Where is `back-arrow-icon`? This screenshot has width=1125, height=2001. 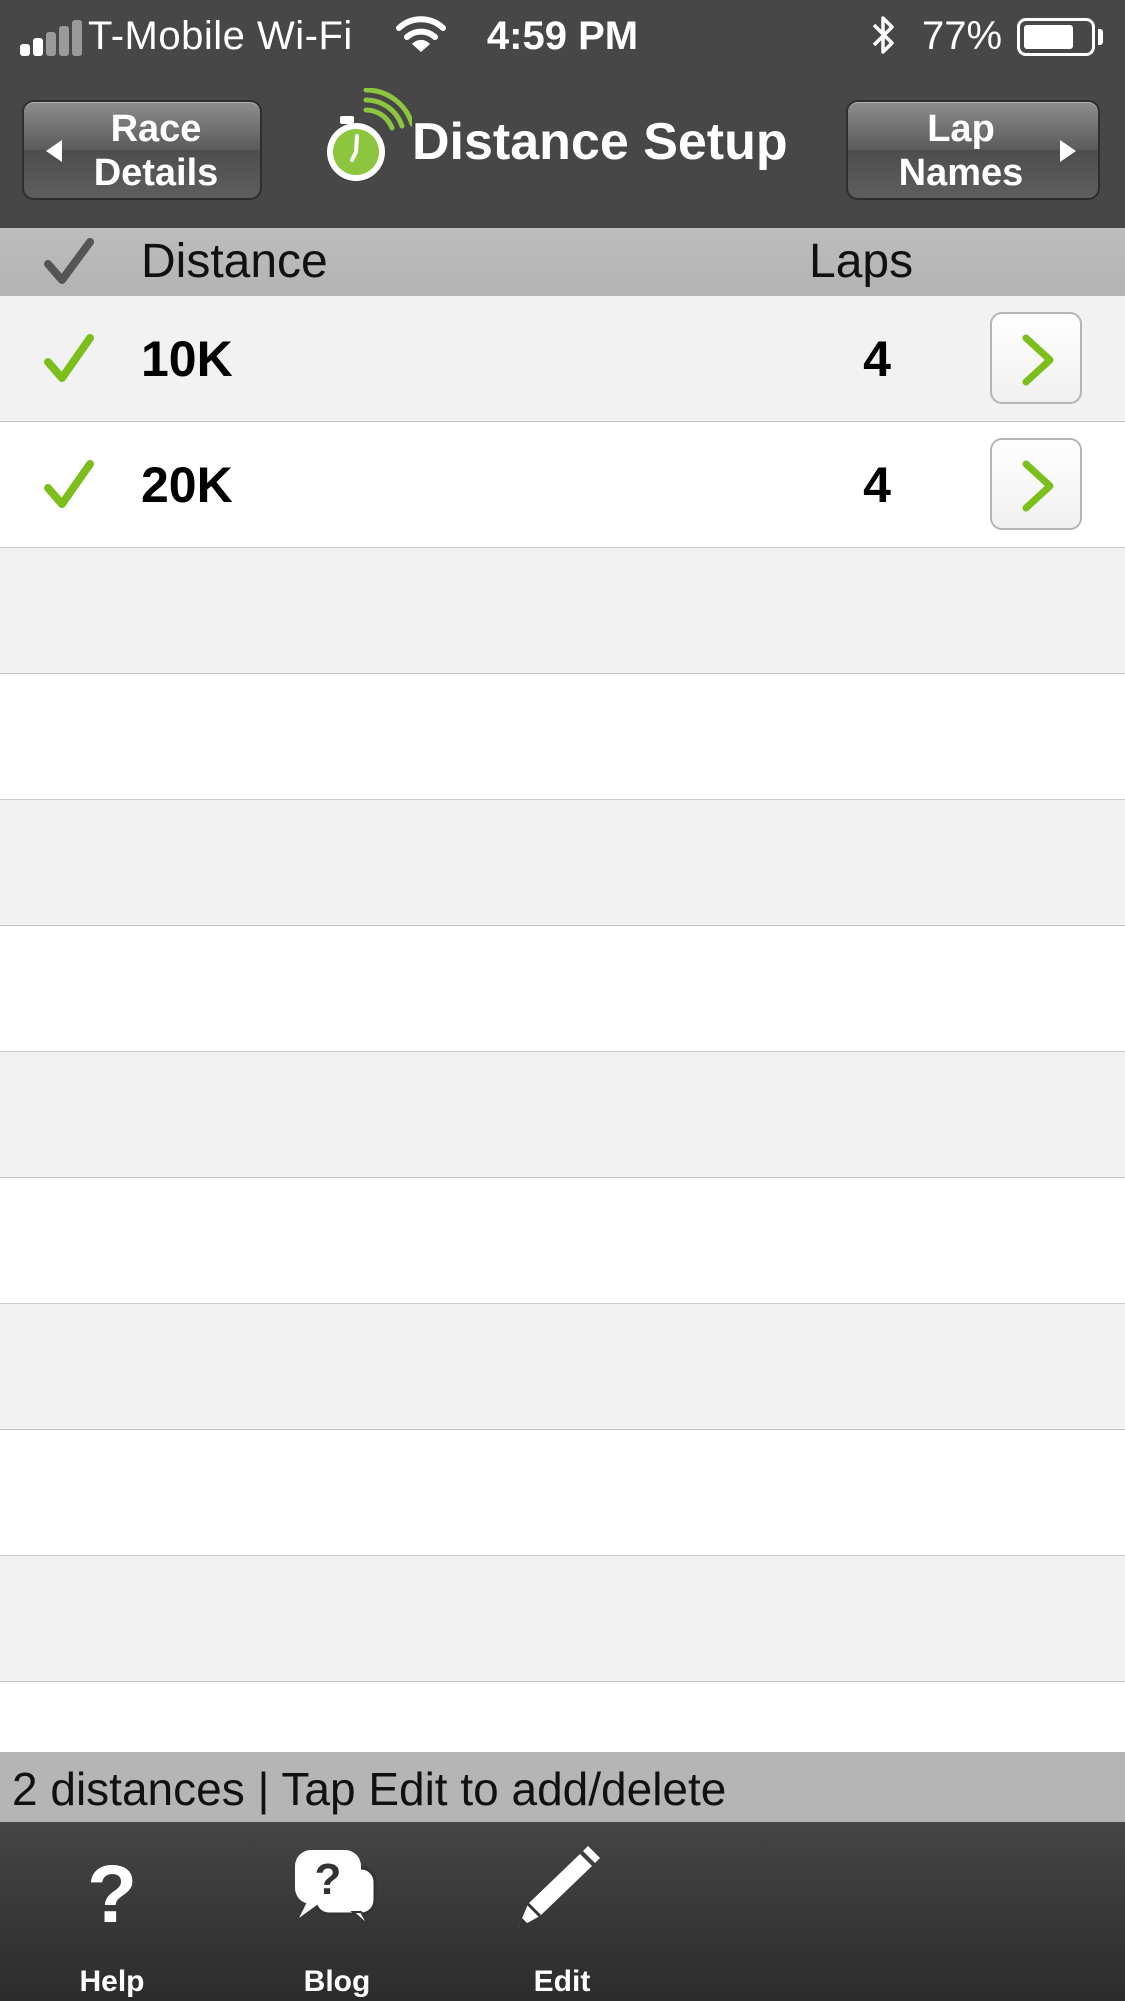
back-arrow-icon is located at coordinates (54, 151).